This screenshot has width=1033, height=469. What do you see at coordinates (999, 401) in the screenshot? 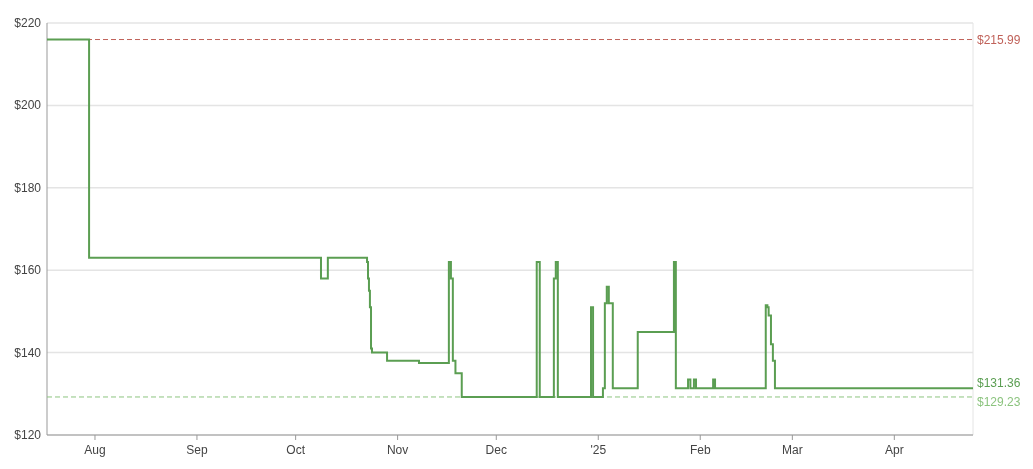
I see `price-label: $129.23` at bounding box center [999, 401].